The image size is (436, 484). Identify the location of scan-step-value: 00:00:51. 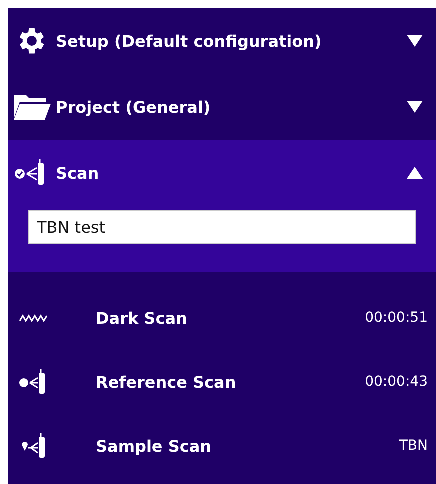
(396, 318).